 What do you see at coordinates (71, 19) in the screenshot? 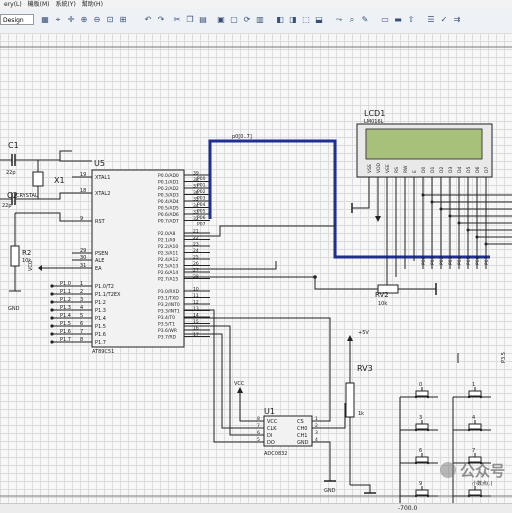
I see `pan-icon: ✛` at bounding box center [71, 19].